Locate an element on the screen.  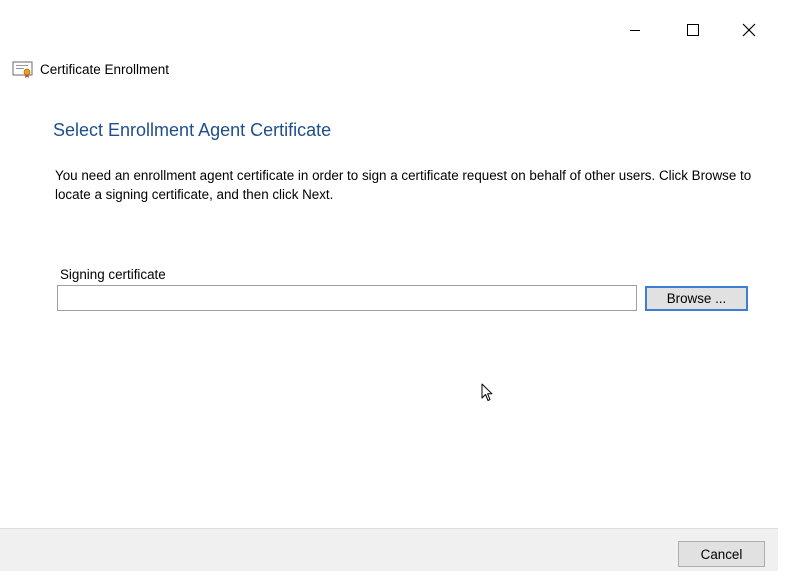
wizard-footer is located at coordinates (389, 549).